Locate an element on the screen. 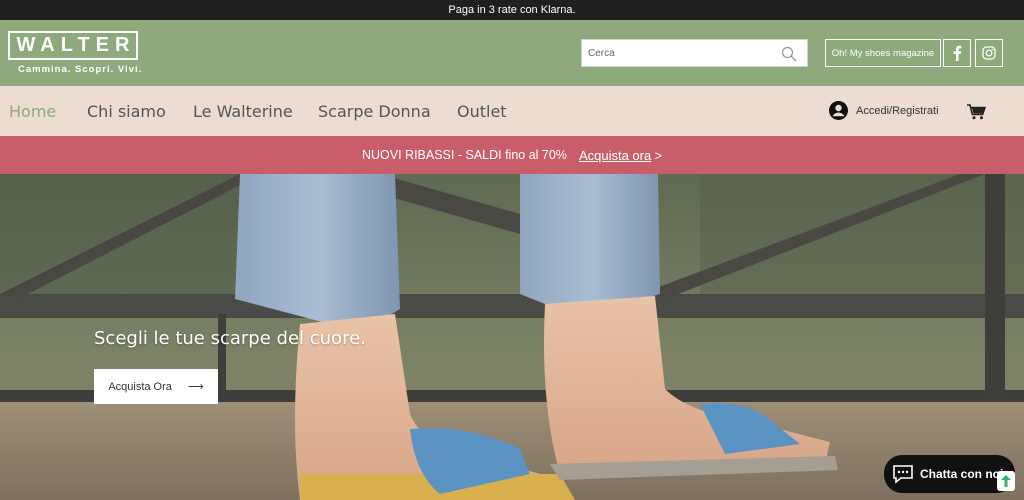 This screenshot has height=500, width=1024. user-icon is located at coordinates (838, 110).